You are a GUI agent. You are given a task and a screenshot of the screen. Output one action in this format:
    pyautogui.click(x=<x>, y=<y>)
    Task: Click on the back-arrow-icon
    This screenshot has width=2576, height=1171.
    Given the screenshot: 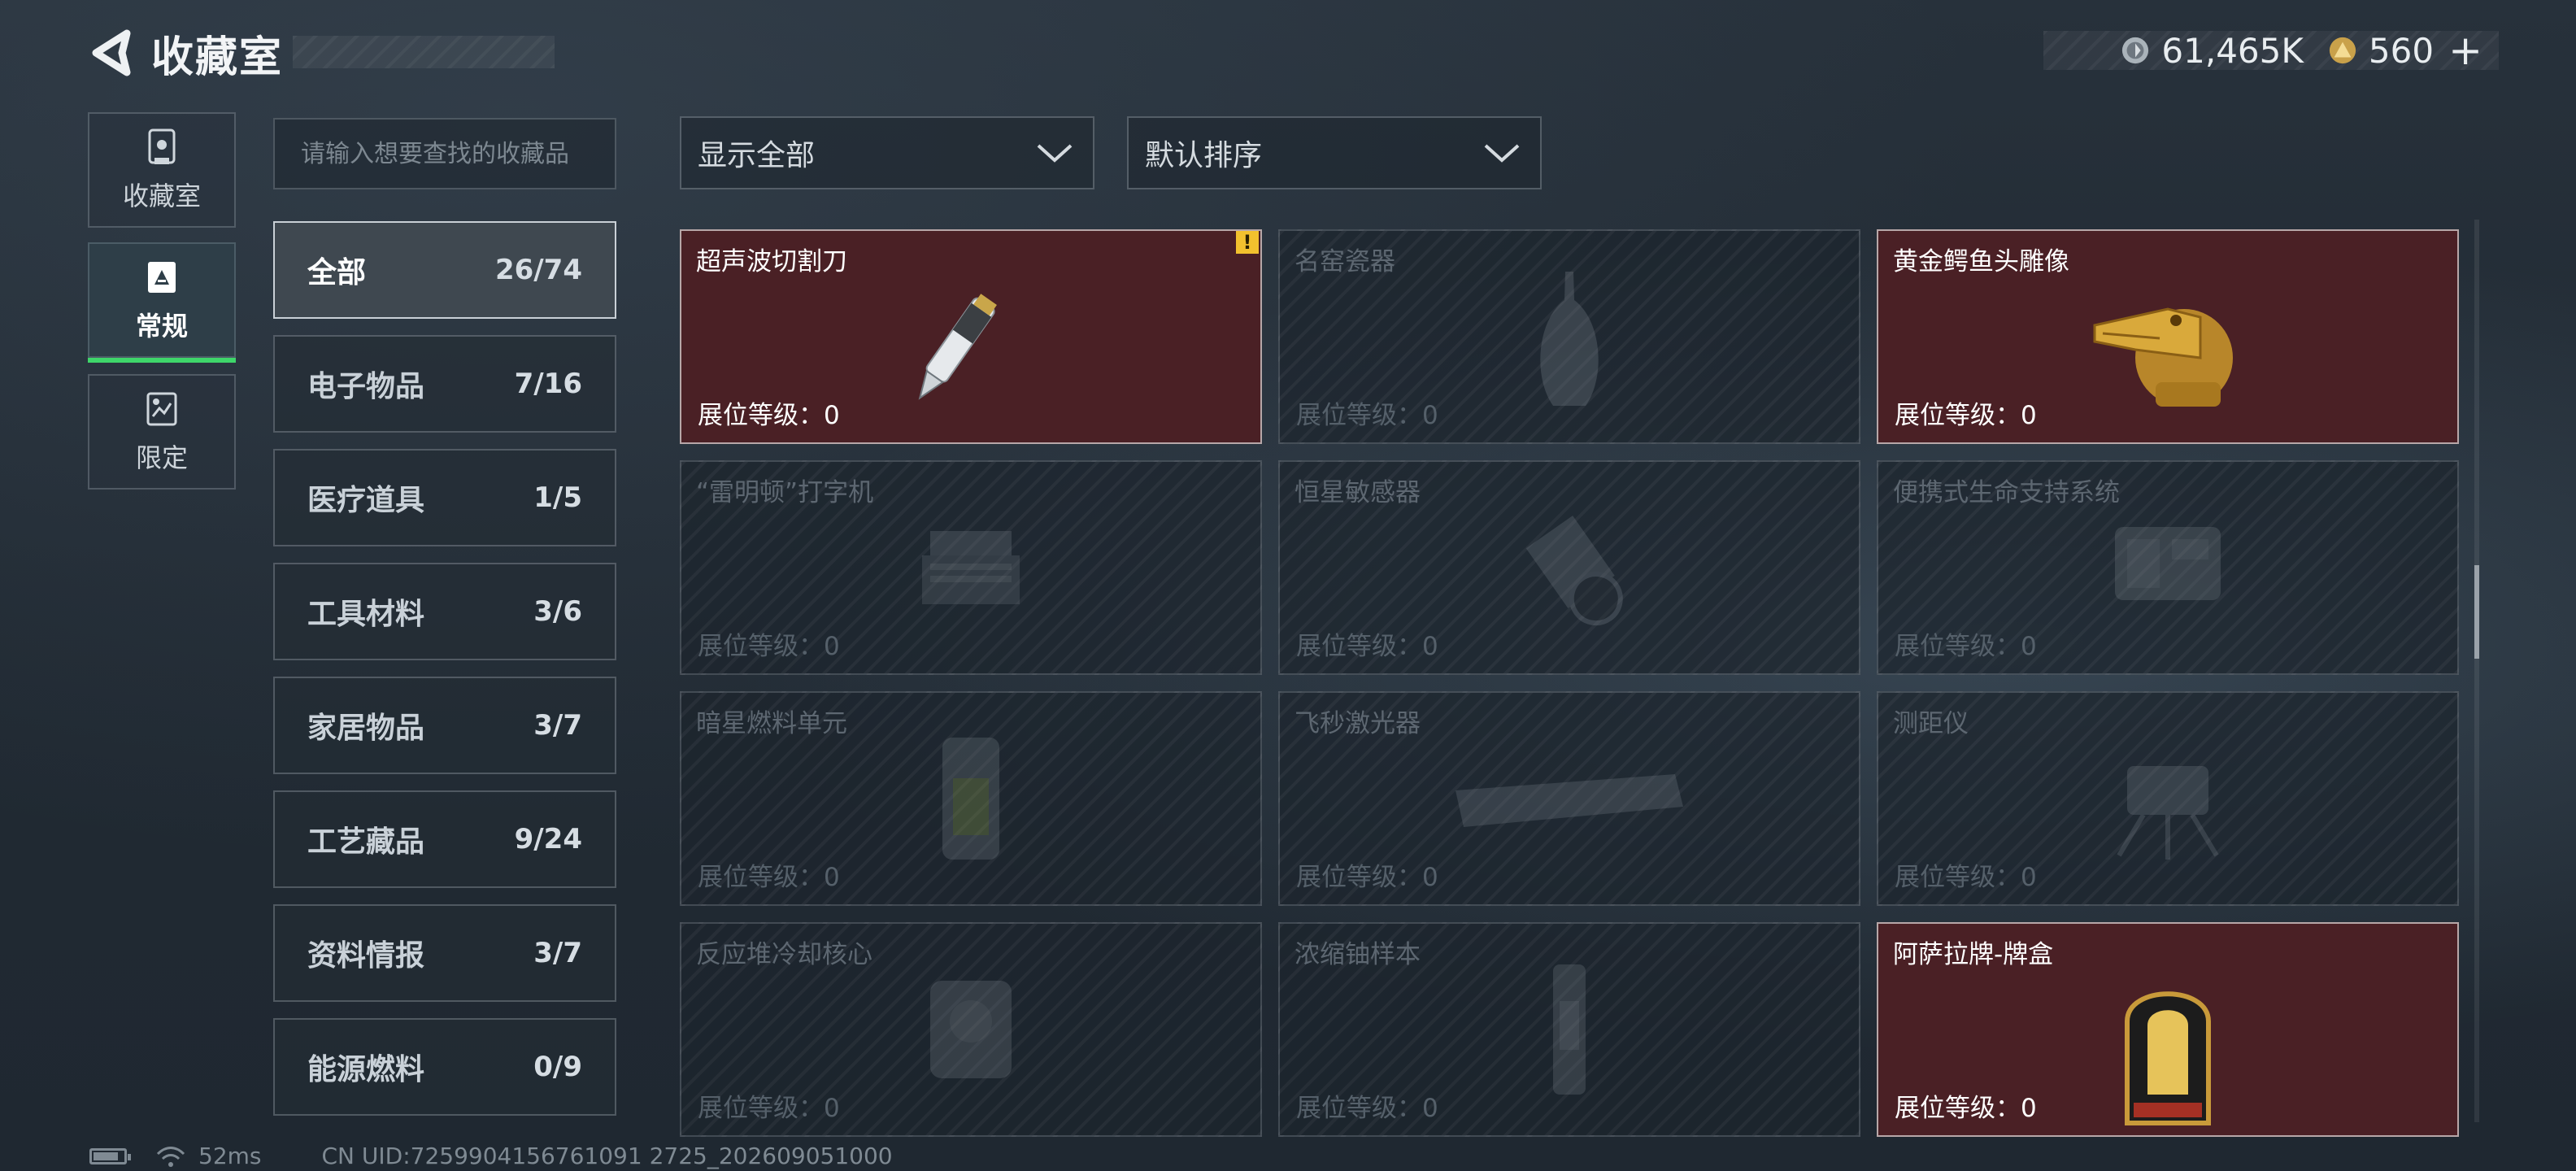 What is the action you would take?
    pyautogui.click(x=111, y=52)
    